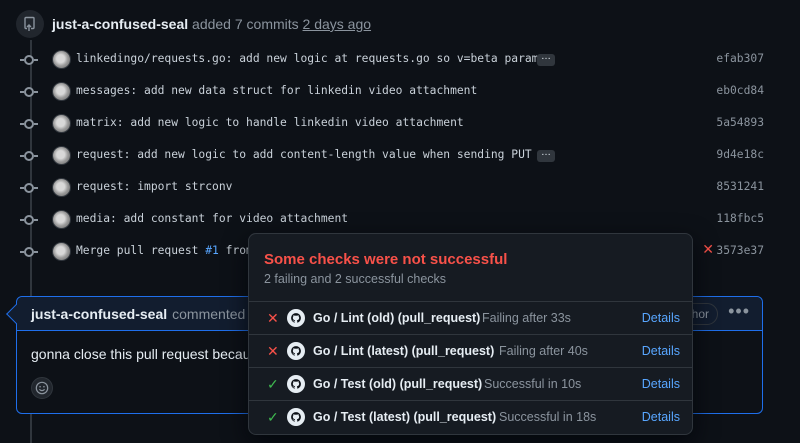 The height and width of the screenshot is (443, 800). Describe the element at coordinates (708, 249) in the screenshot. I see `status-failing-icon: ✕` at that location.